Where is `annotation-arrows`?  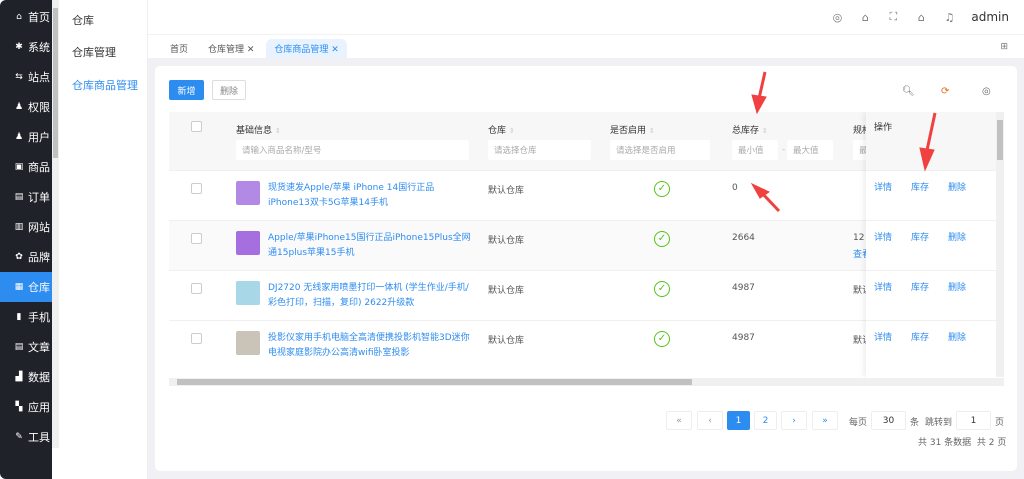
annotation-arrows is located at coordinates (843, 142).